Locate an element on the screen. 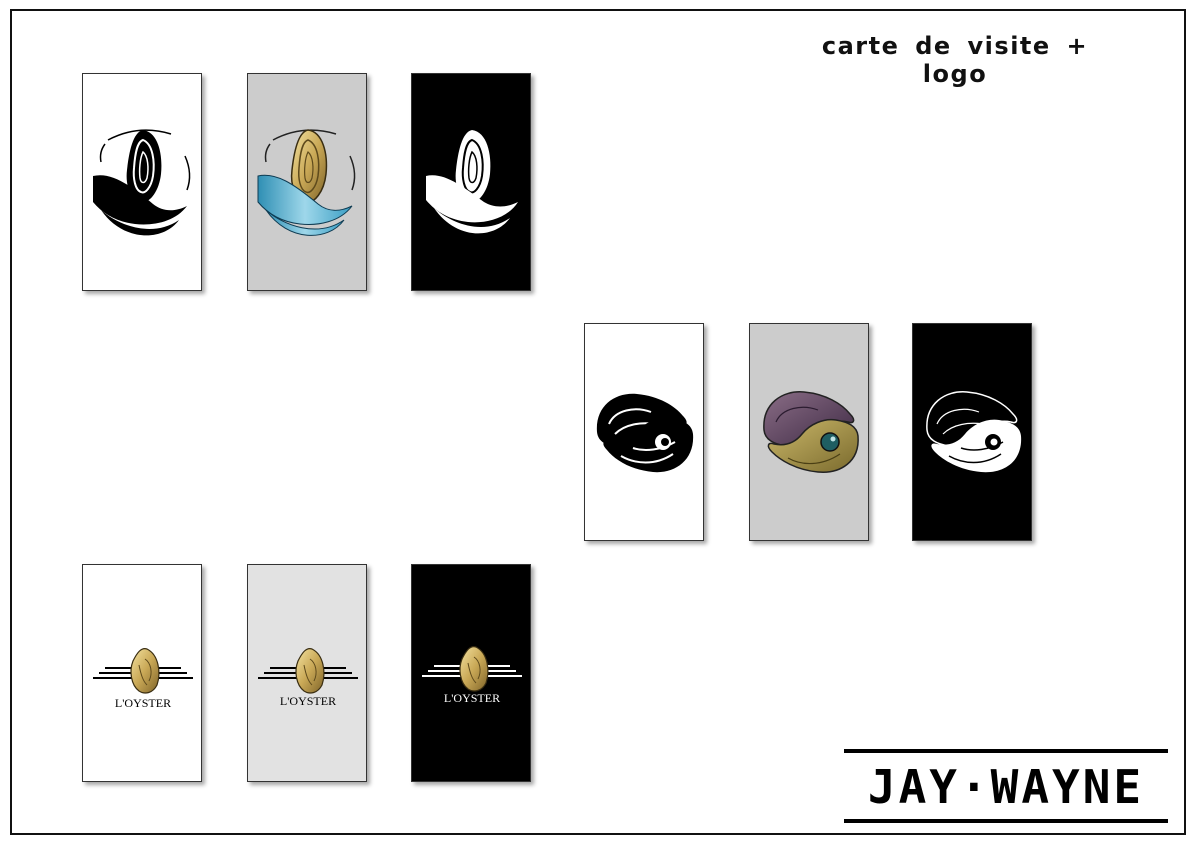  business-card-wave-grey is located at coordinates (307, 182).